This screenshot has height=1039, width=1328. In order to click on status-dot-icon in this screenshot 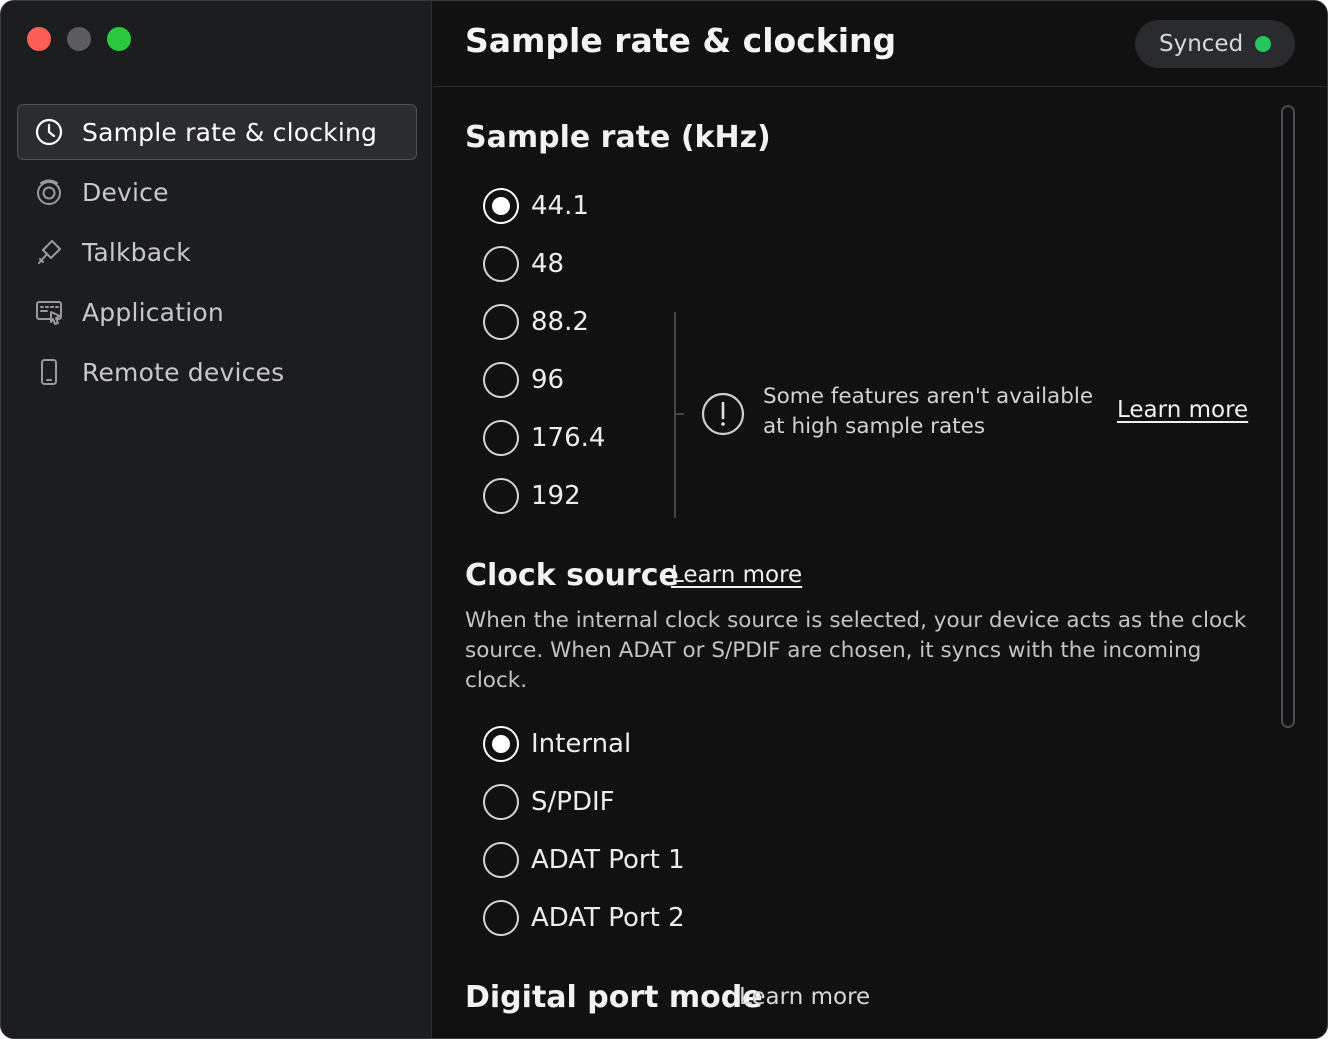, I will do `click(1263, 44)`.